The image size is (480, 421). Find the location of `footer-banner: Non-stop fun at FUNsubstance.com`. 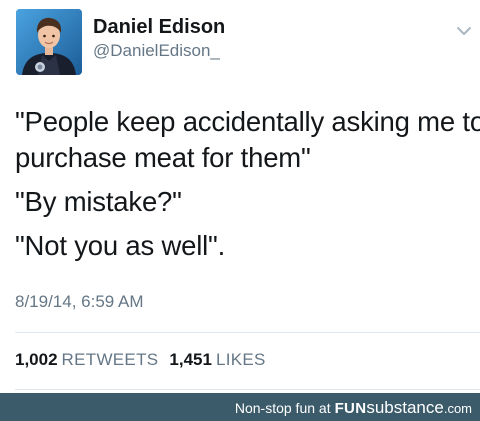

footer-banner: Non-stop fun at FUNsubstance.com is located at coordinates (240, 407).